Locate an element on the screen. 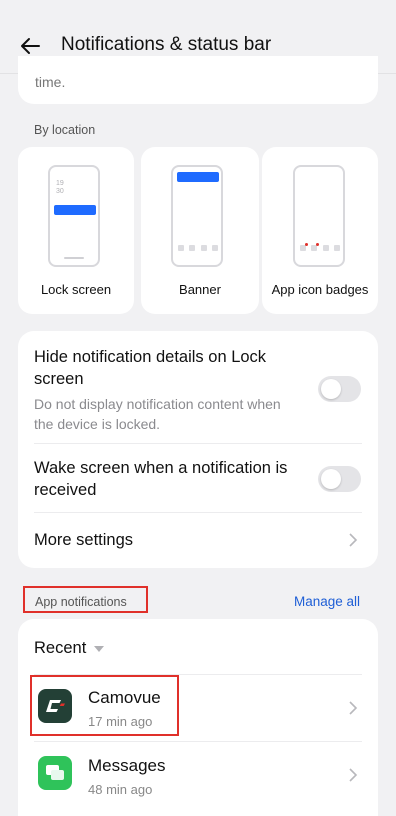 The image size is (396, 816). badges-preview is located at coordinates (319, 216).